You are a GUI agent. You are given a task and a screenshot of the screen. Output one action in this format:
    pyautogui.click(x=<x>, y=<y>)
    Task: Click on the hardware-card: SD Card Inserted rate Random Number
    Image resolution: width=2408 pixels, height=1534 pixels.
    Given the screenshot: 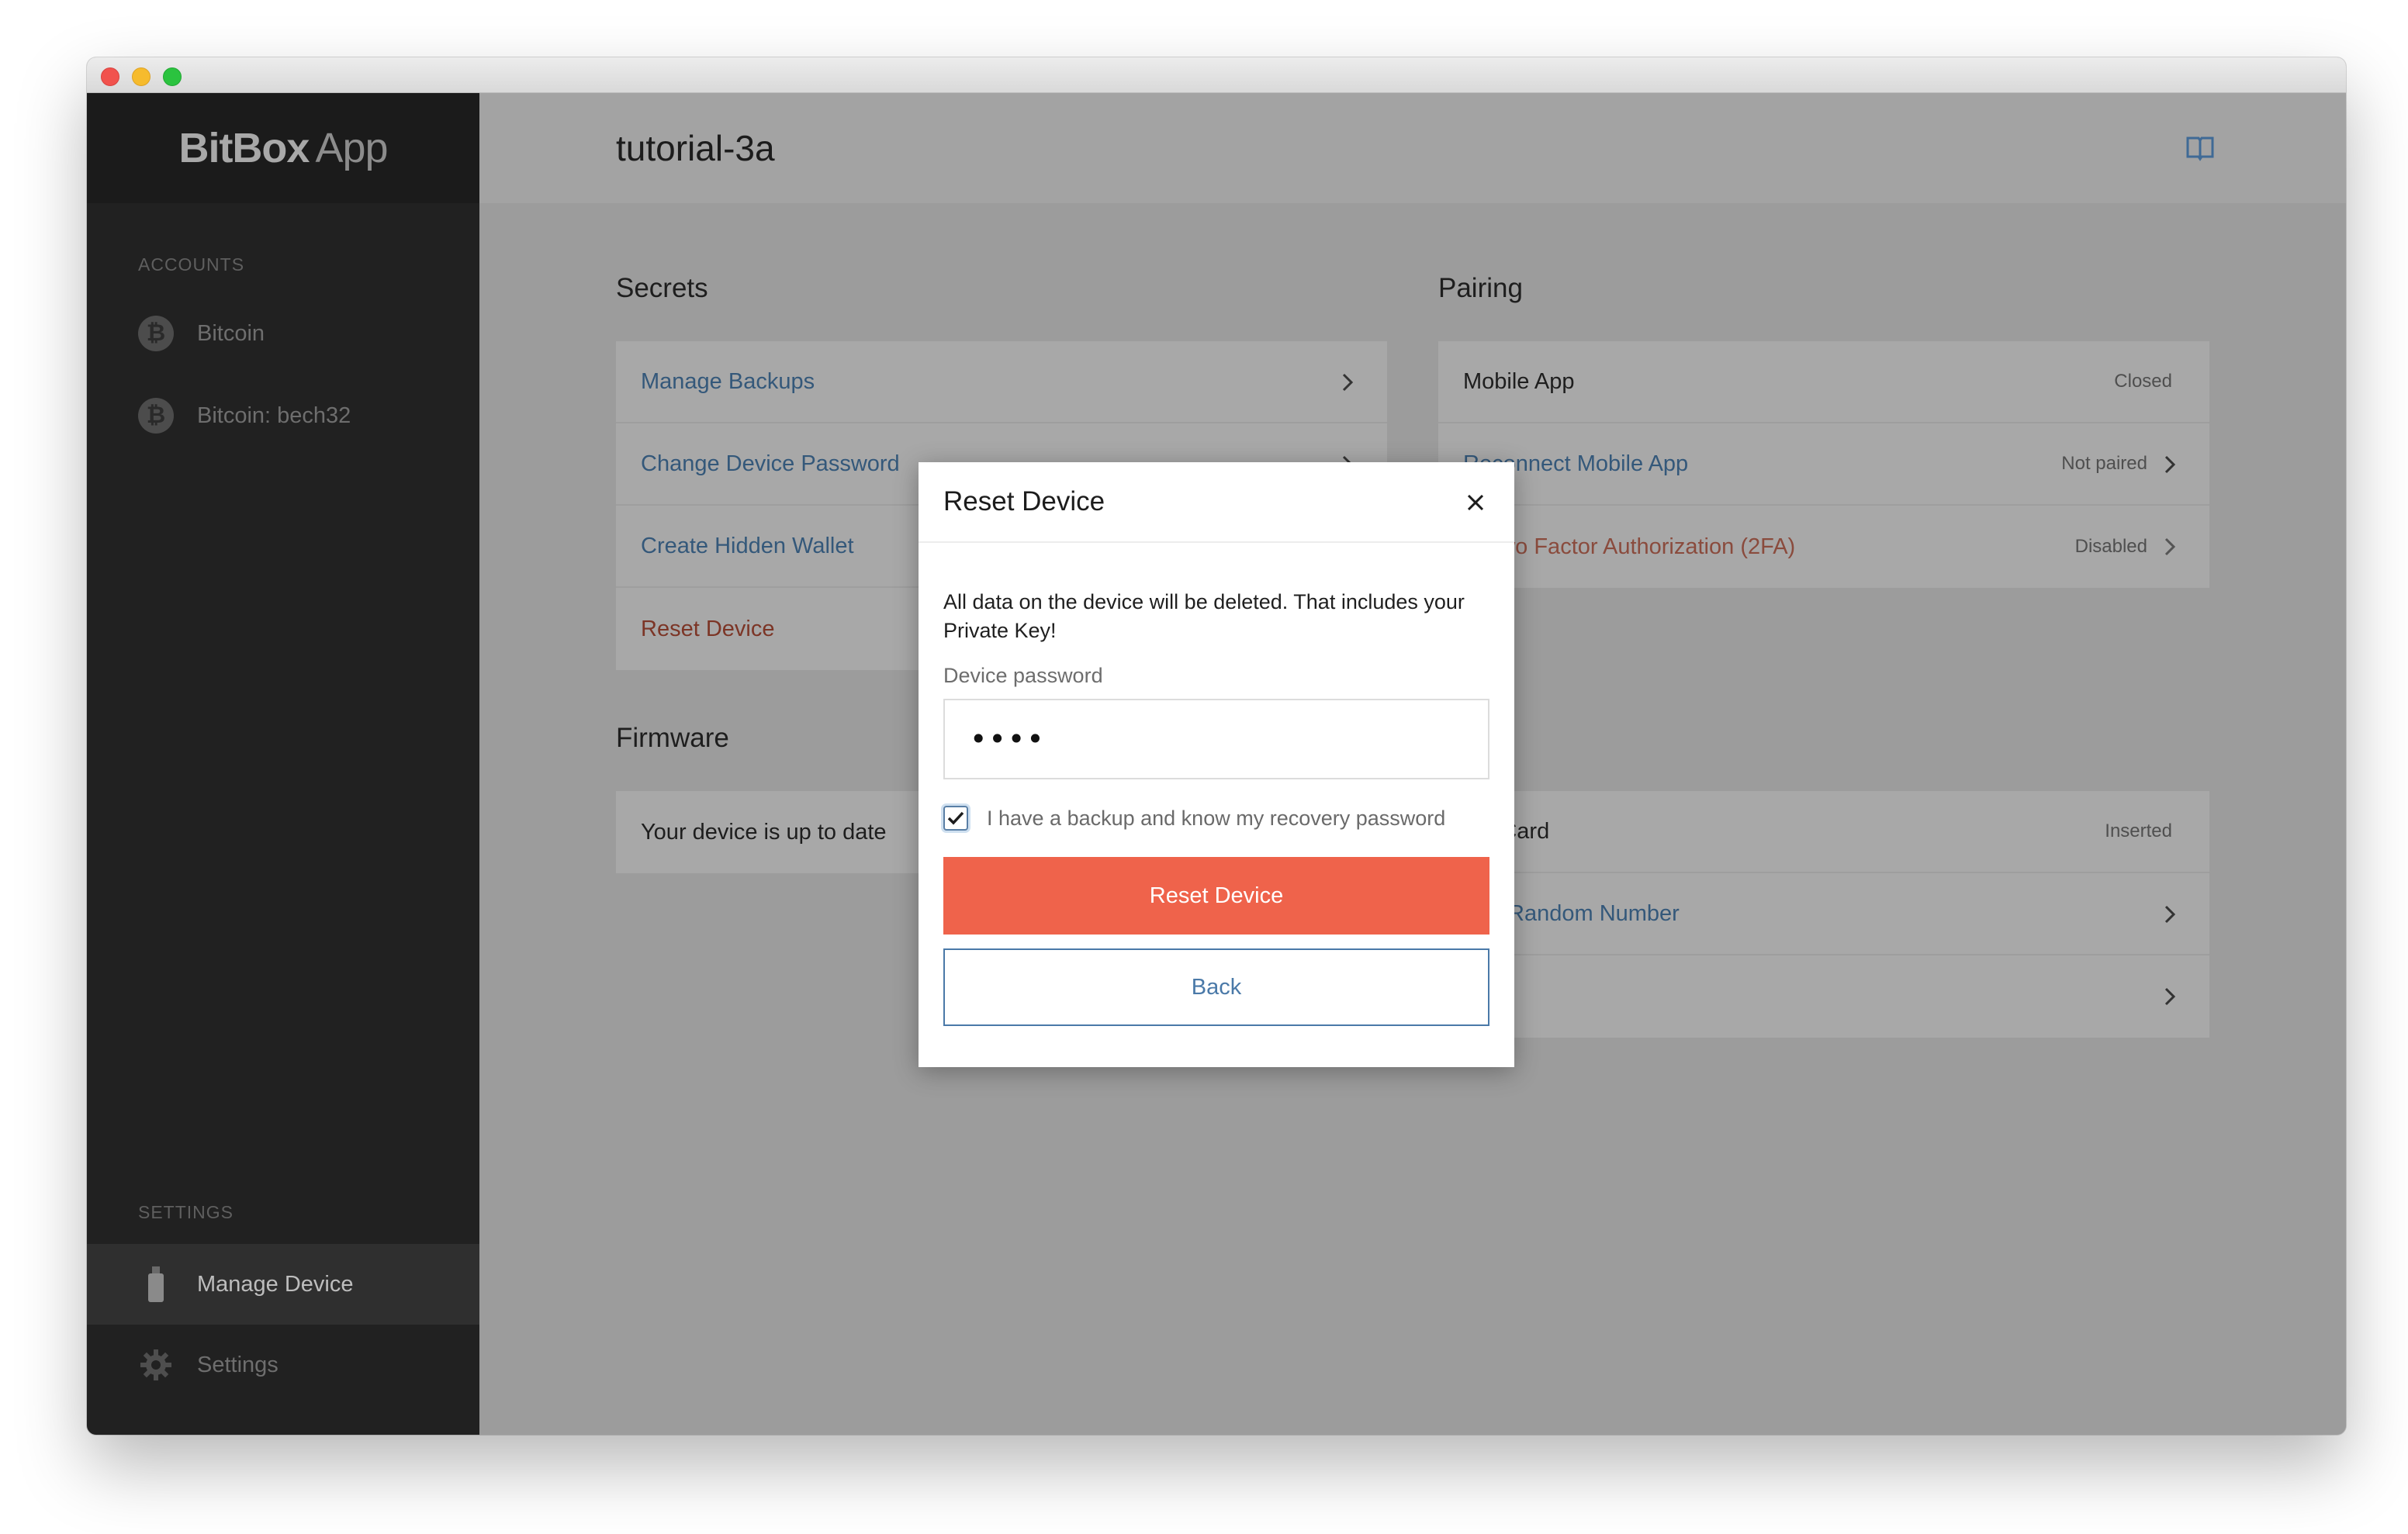 What is the action you would take?
    pyautogui.click(x=1823, y=914)
    